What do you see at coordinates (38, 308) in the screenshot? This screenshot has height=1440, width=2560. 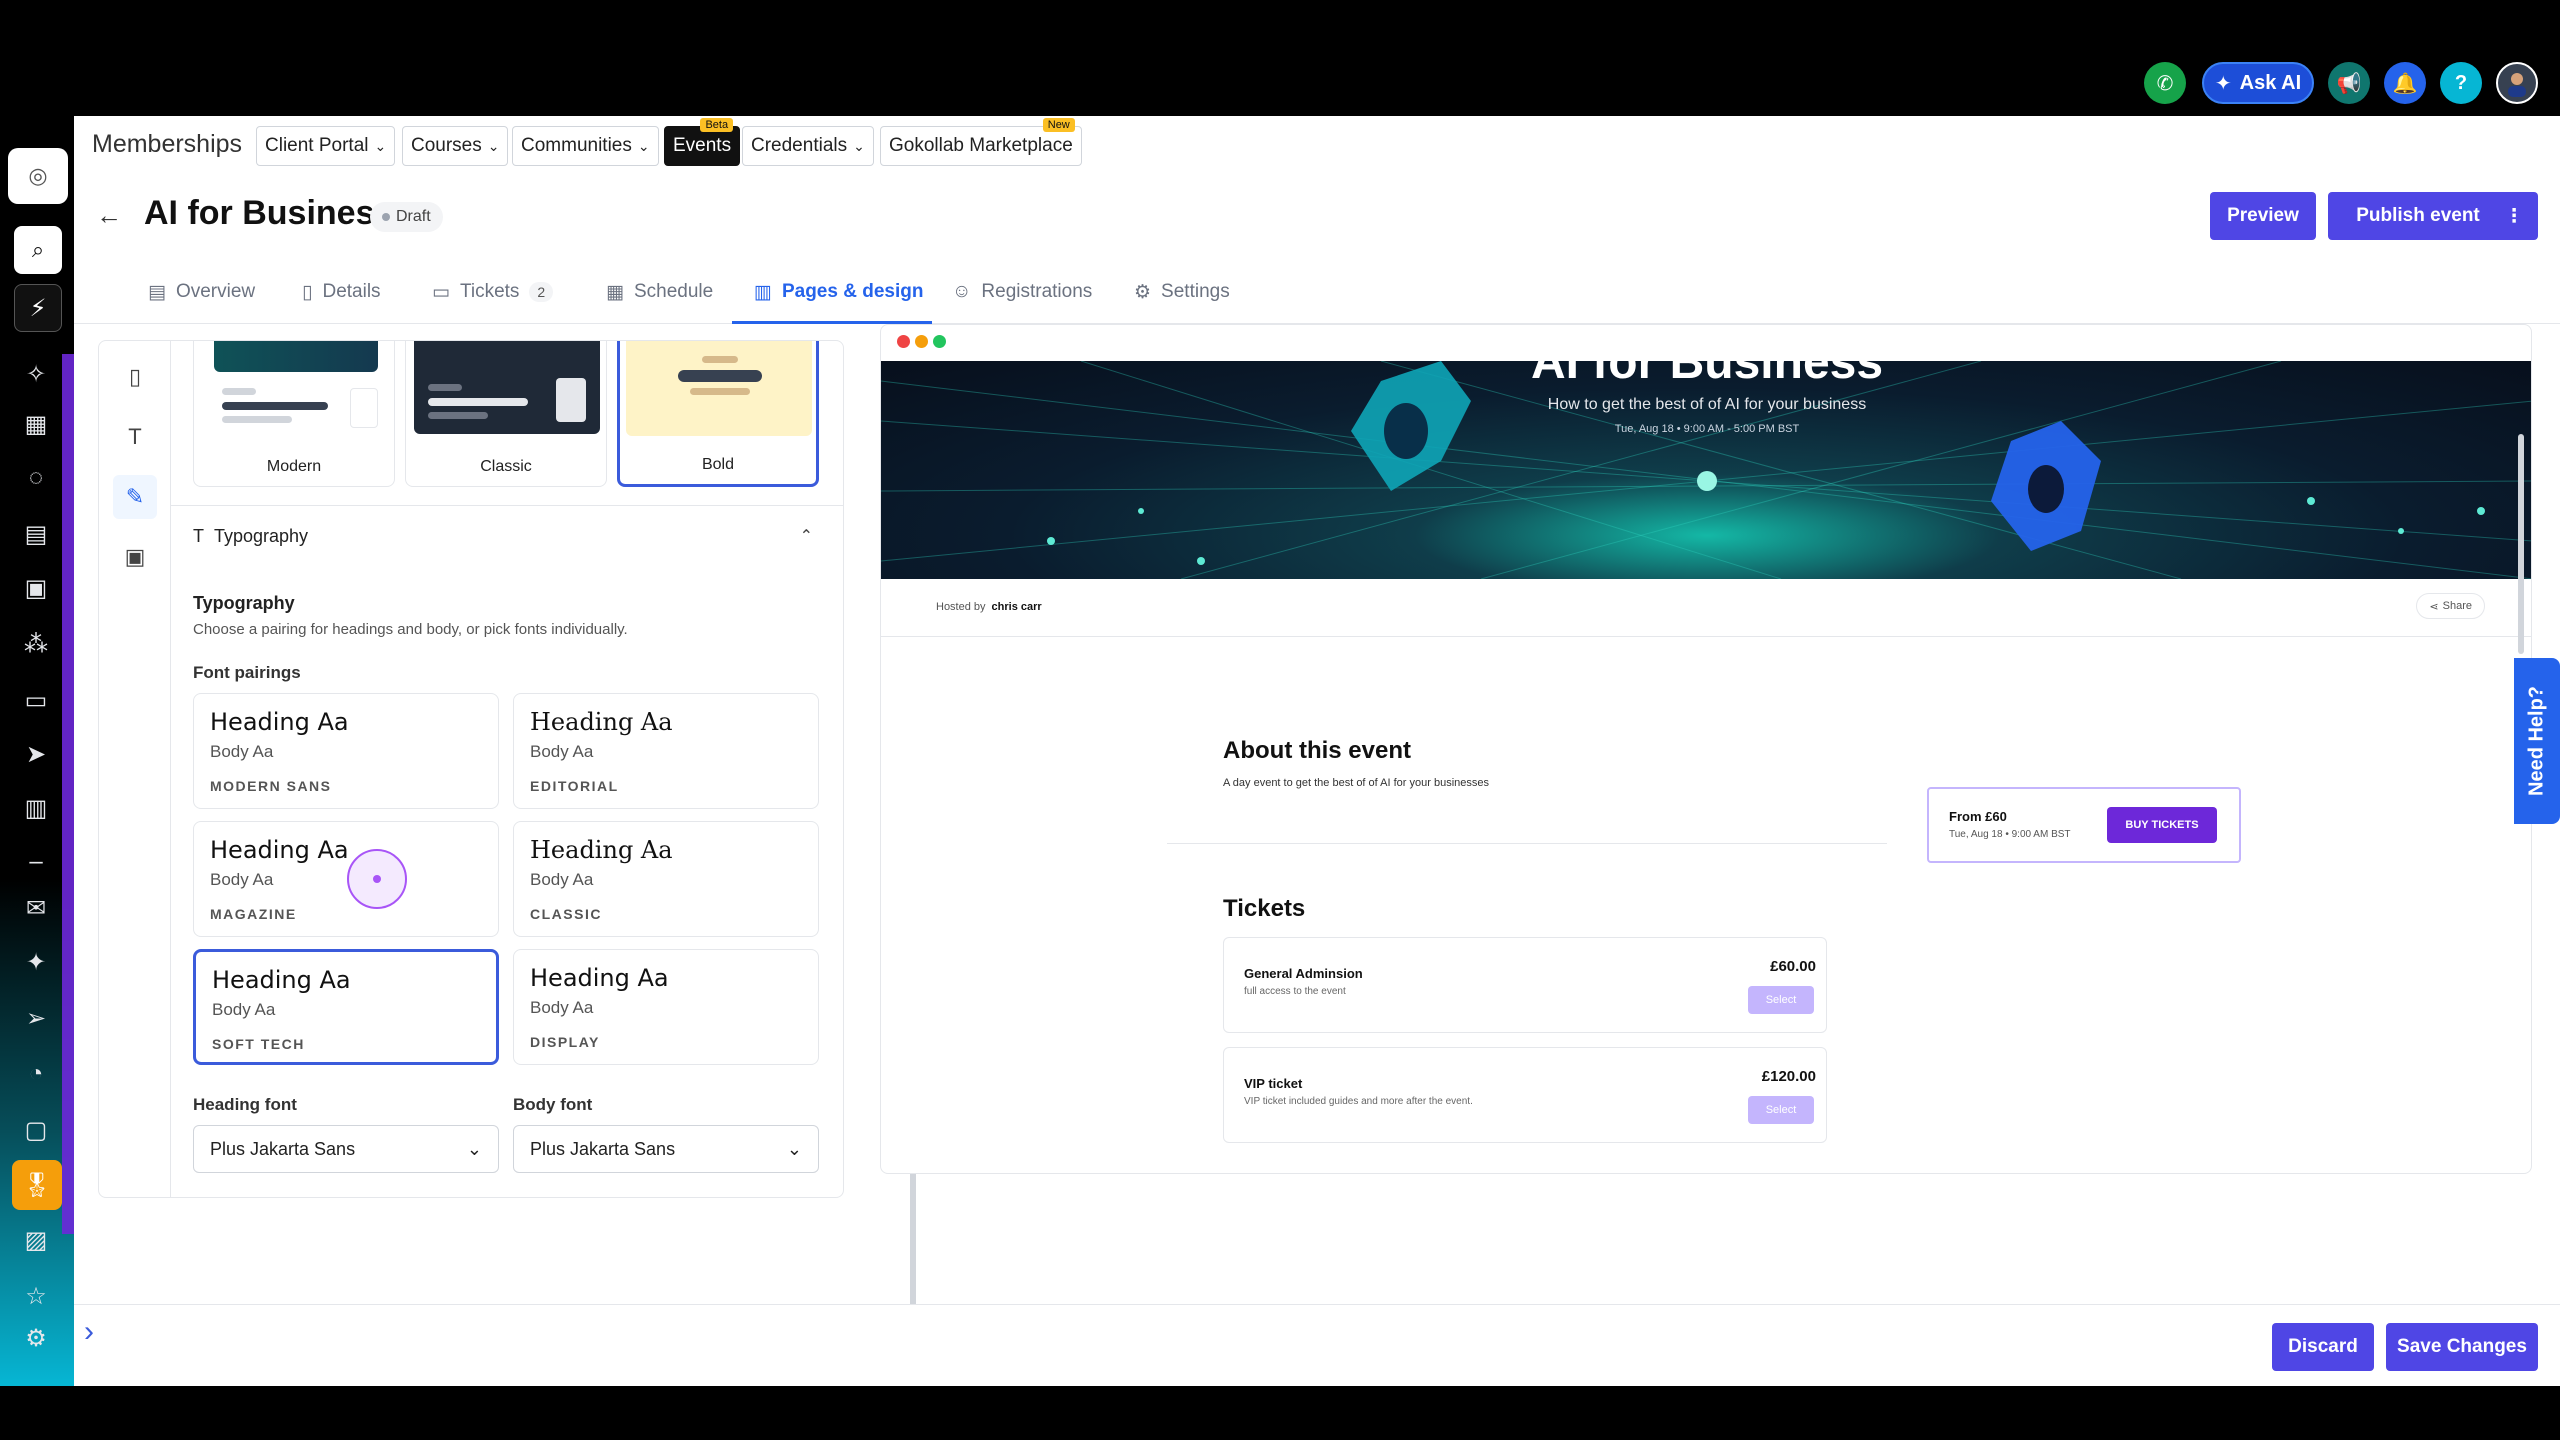 I see `bolt-icon: ⚡` at bounding box center [38, 308].